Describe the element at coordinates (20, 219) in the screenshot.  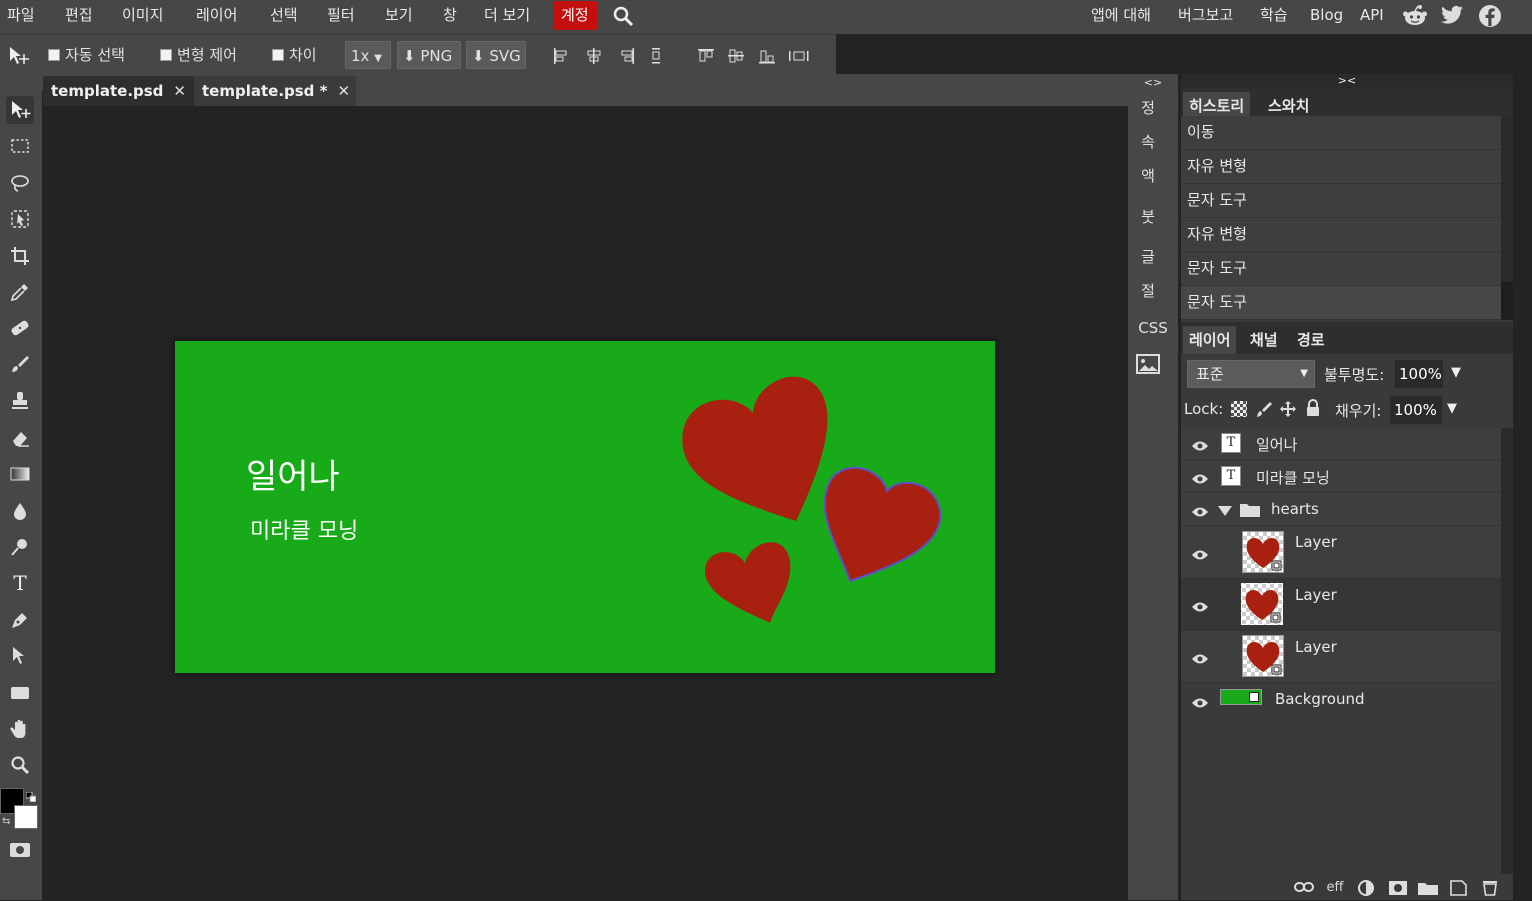
I see `quick-select-tool` at that location.